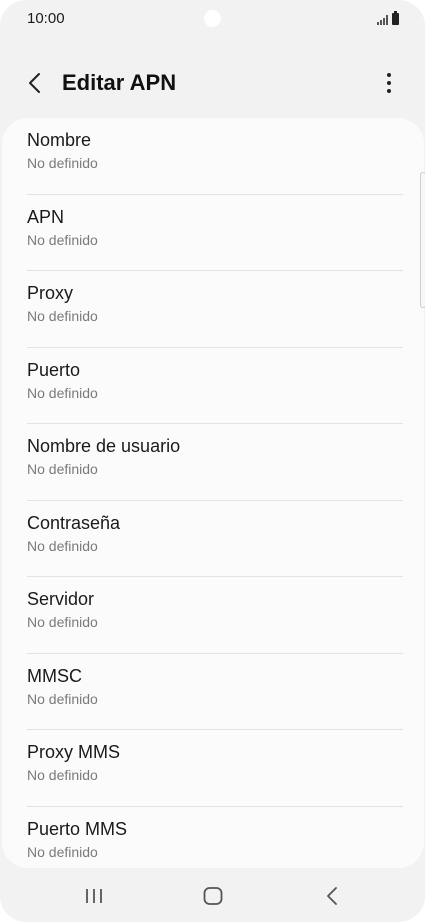 The height and width of the screenshot is (922, 425). I want to click on home-button, so click(213, 896).